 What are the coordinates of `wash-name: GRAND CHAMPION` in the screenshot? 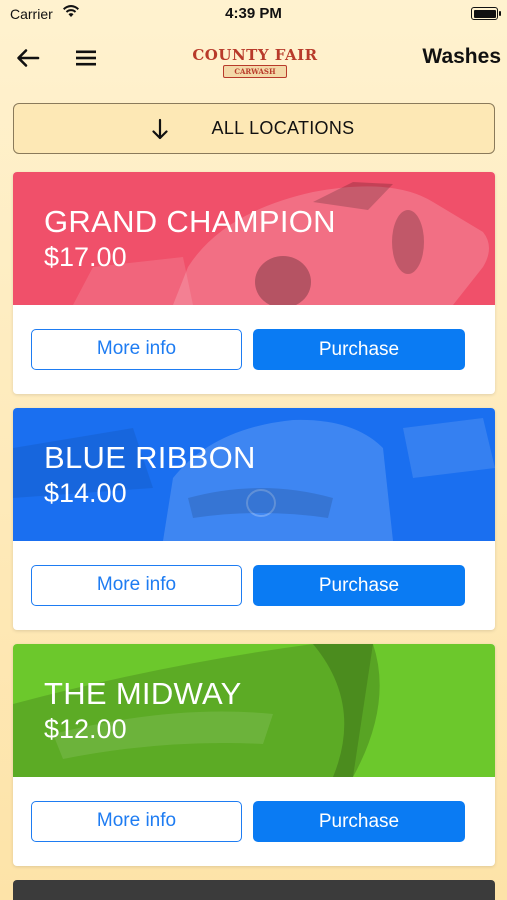 It's located at (190, 221).